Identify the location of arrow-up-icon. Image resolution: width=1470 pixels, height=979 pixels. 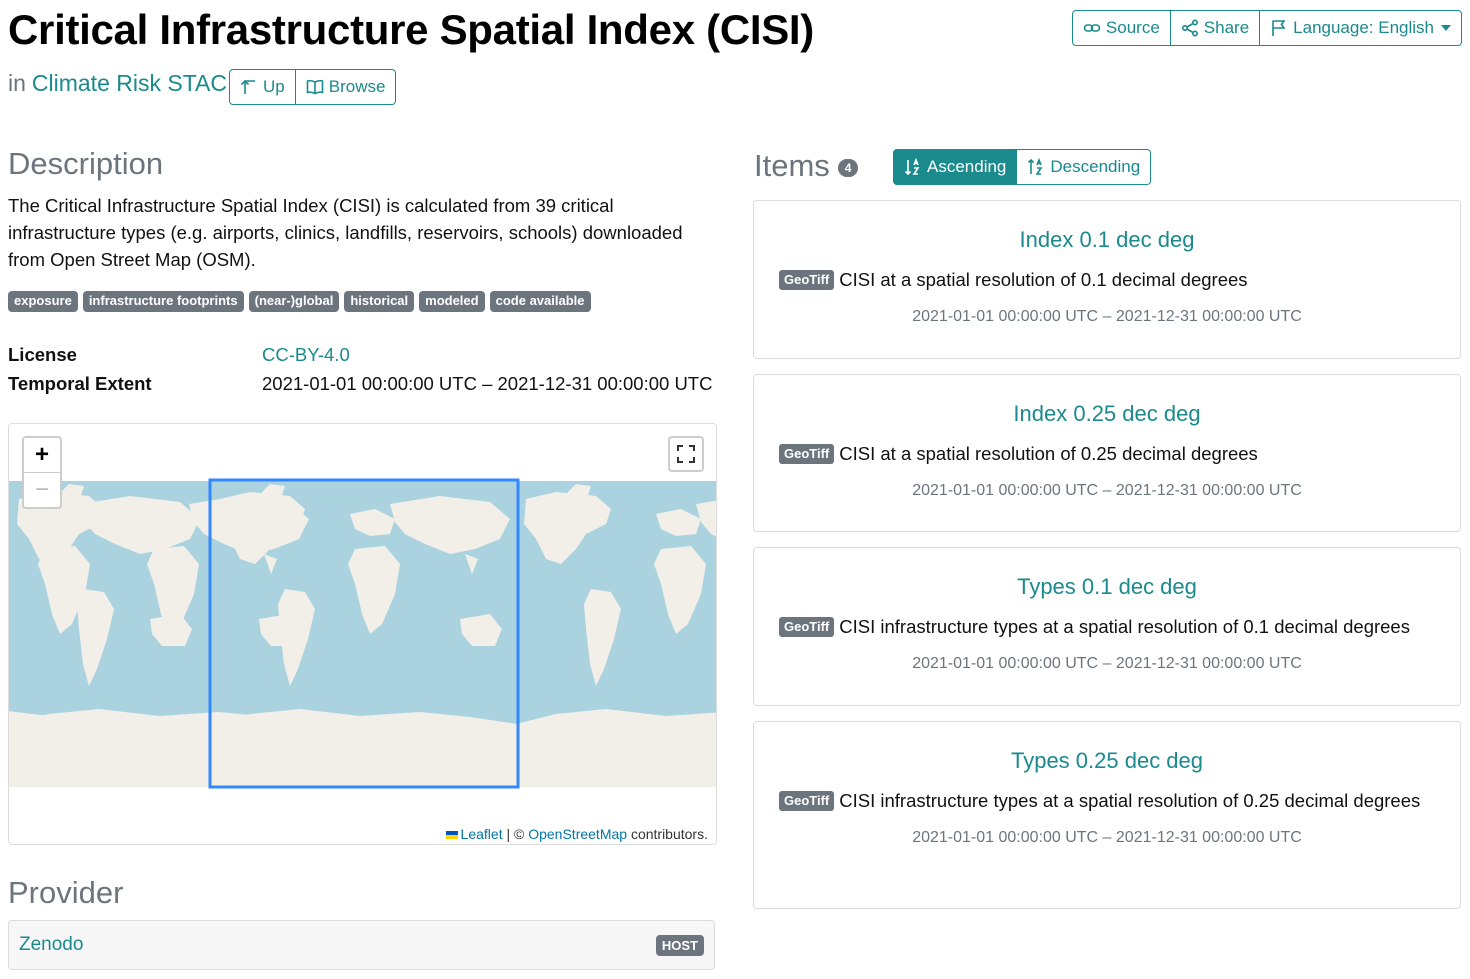
(247, 86).